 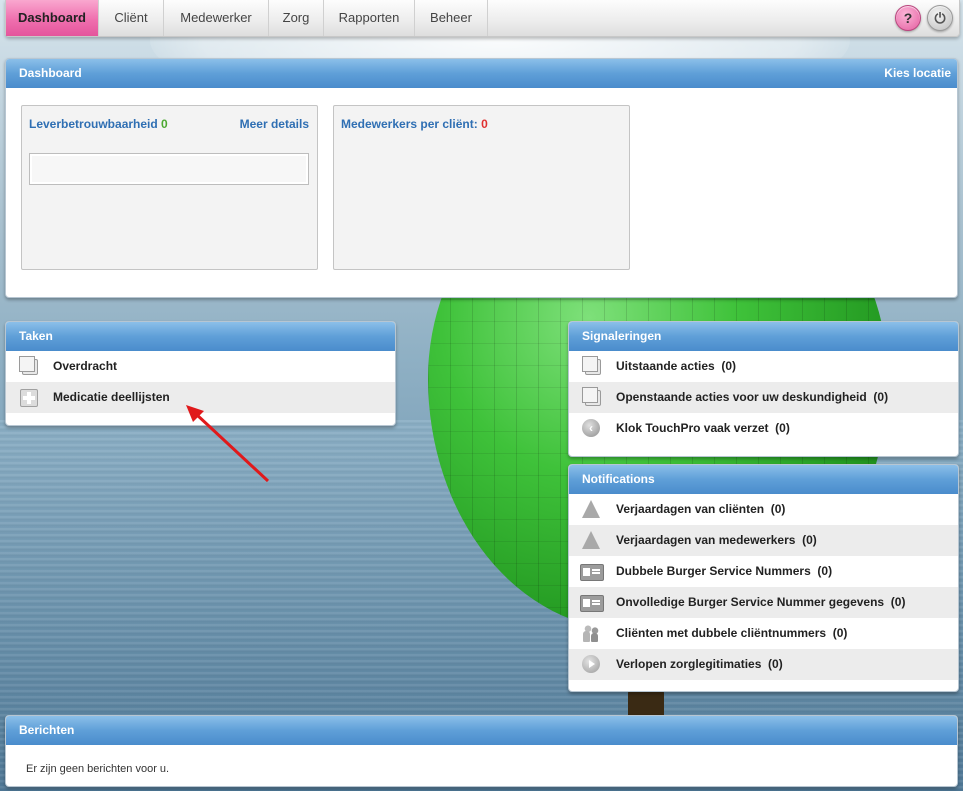 I want to click on power-icon: ⏻, so click(x=940, y=18).